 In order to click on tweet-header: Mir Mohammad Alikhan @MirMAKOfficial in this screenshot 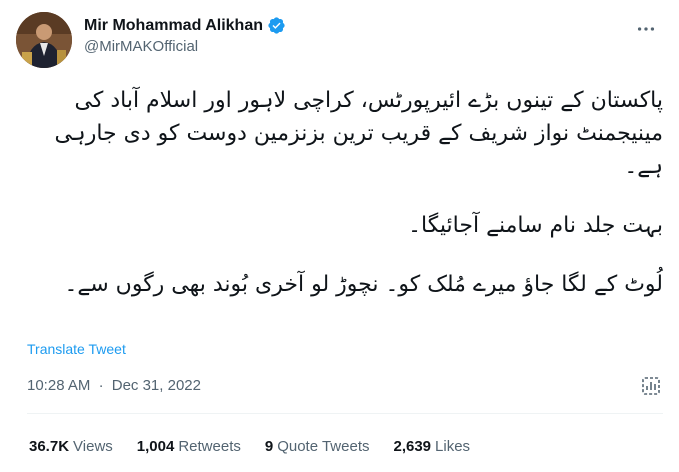, I will do `click(339, 40)`.